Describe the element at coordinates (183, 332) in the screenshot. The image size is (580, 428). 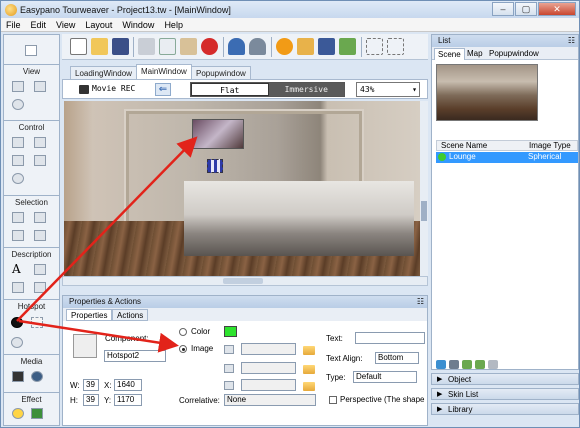
I see `color-radio` at that location.